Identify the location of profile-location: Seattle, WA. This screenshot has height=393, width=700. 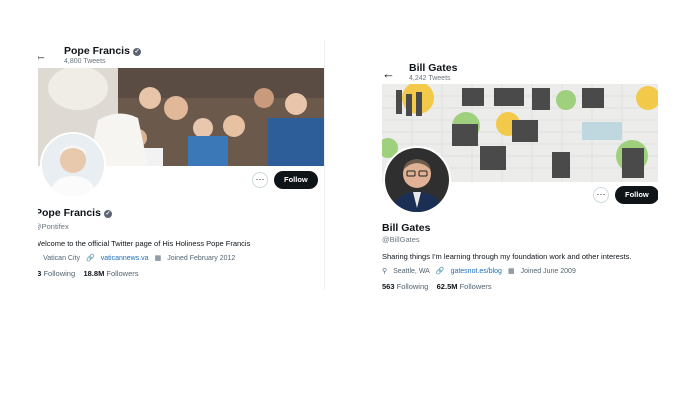
(411, 271).